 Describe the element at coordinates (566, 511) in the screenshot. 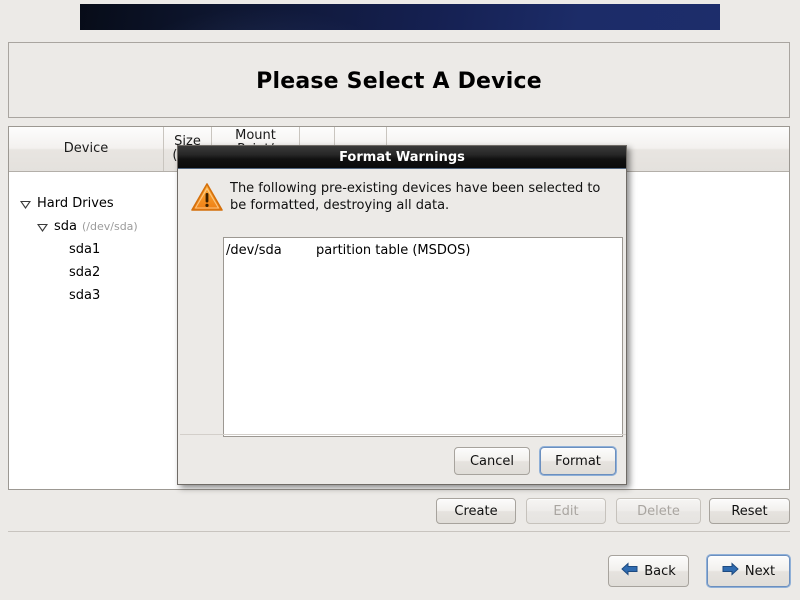

I see `edit-button: Edit` at that location.